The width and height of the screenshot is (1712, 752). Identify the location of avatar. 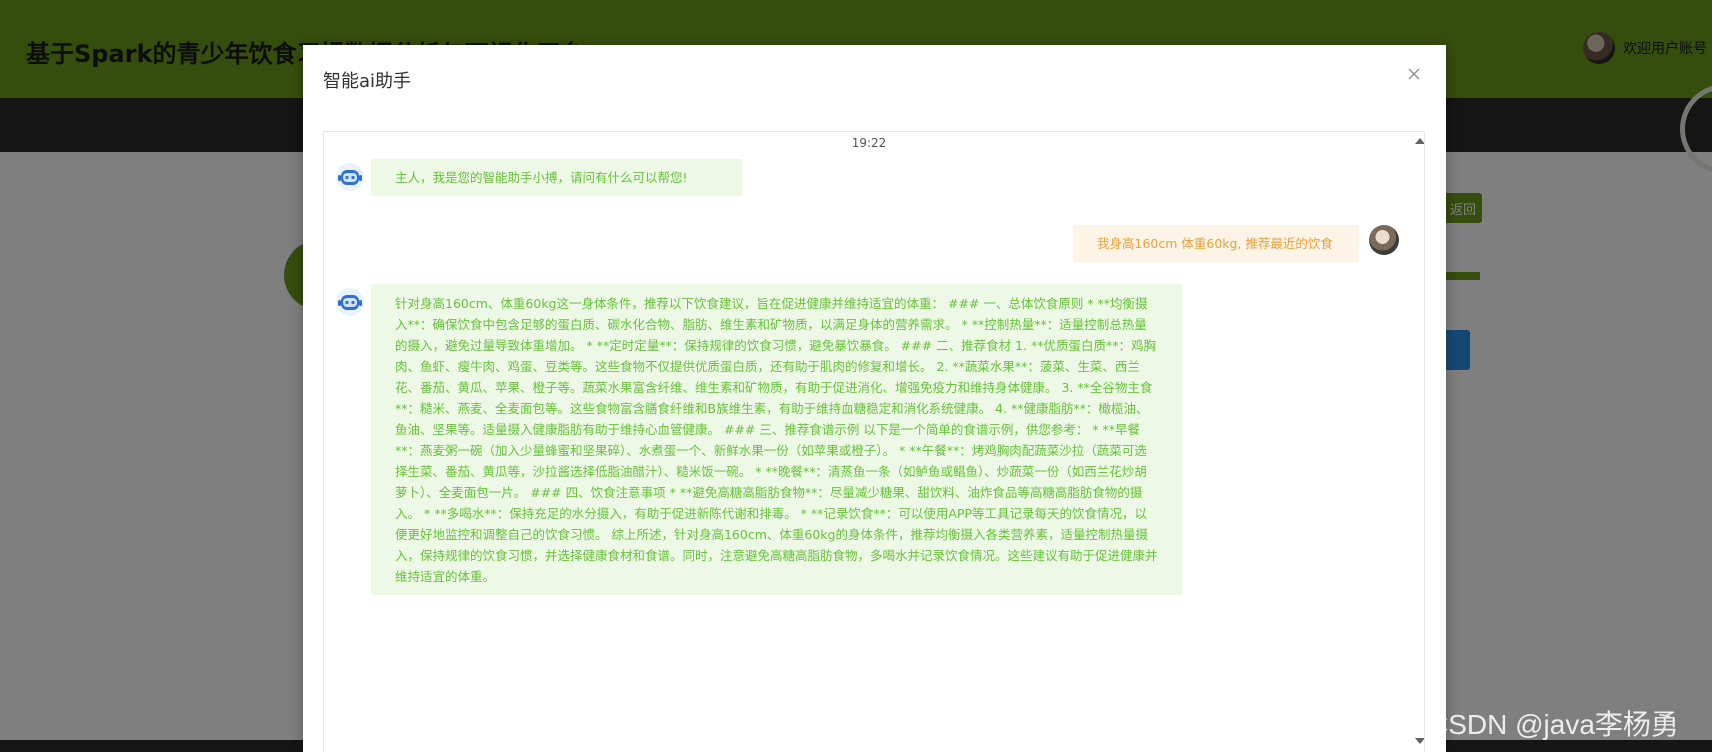
(1384, 240).